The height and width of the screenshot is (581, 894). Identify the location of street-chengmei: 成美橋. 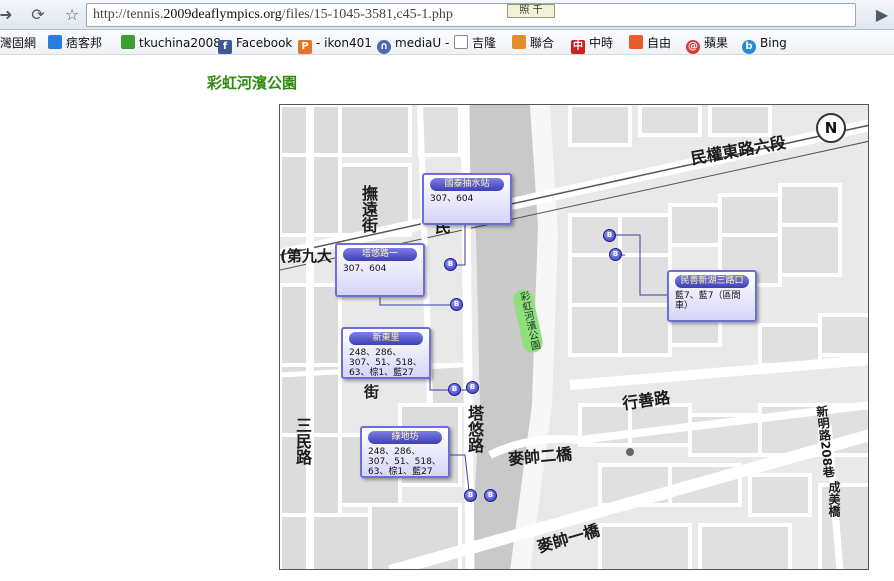
(834, 499).